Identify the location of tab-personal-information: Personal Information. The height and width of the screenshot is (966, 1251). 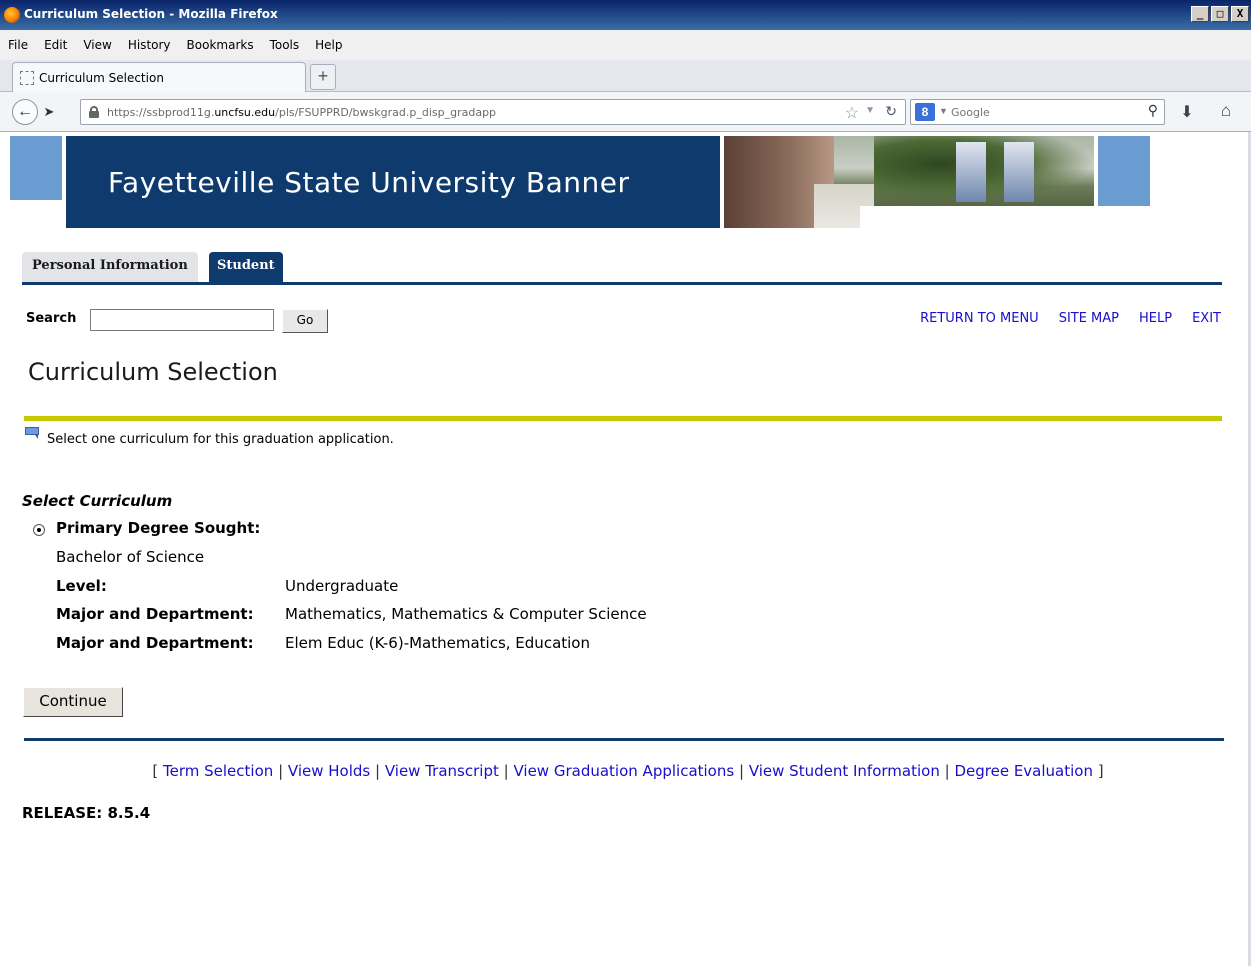
(110, 267).